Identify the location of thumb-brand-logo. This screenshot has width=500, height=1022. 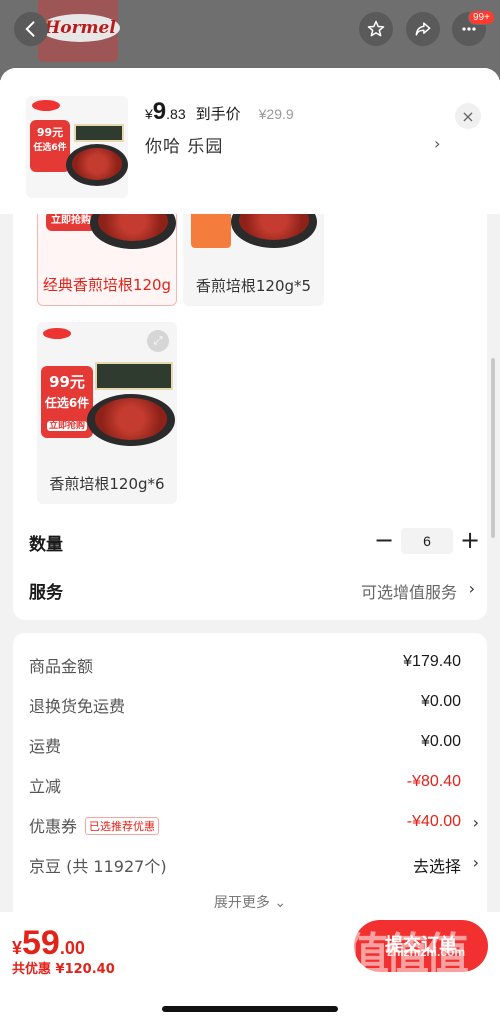
(46, 105).